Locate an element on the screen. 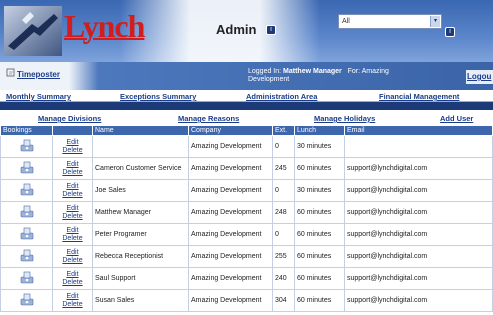 The height and width of the screenshot is (315, 493). chevron-down-icon: ▾ is located at coordinates (435, 21).